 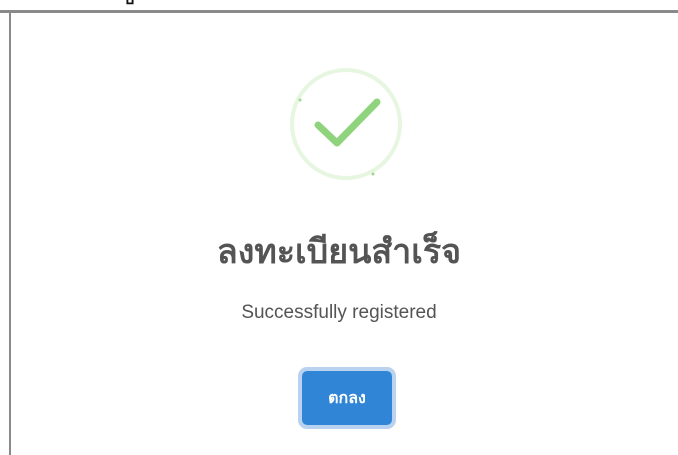 I want to click on dialog-subtitle: Successfully registered, so click(x=339, y=312).